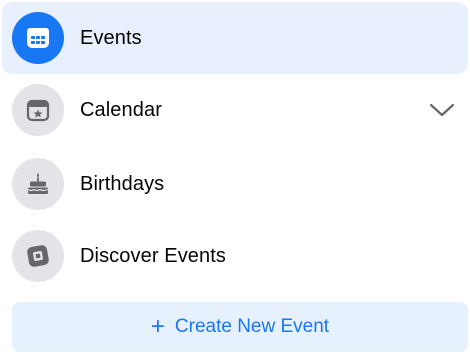 The height and width of the screenshot is (354, 470). What do you see at coordinates (121, 109) in the screenshot?
I see `nav-item-label: Calendar` at bounding box center [121, 109].